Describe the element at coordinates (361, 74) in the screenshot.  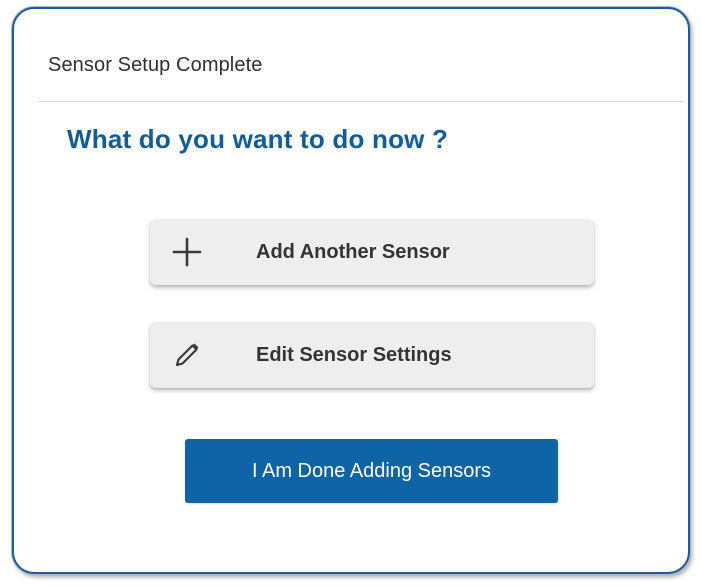
I see `dialog-header: Sensor Setup Complete` at that location.